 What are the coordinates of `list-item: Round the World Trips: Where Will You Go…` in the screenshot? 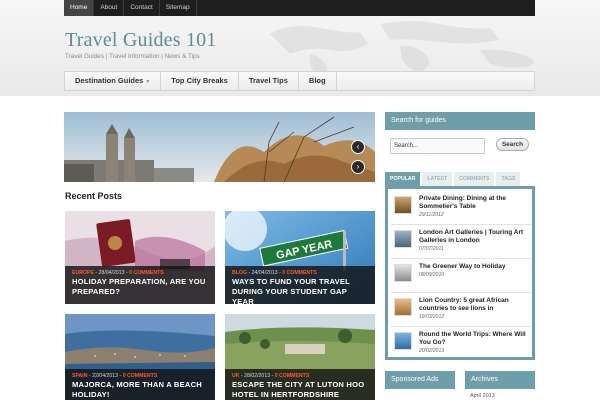 It's located at (461, 344).